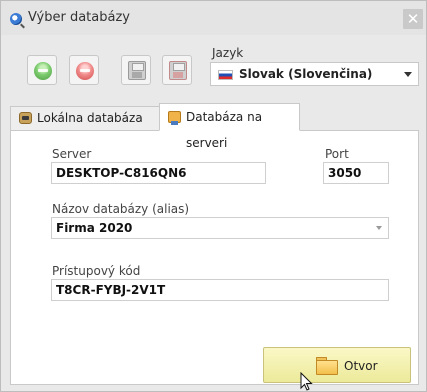 This screenshot has height=392, width=427. What do you see at coordinates (327, 366) in the screenshot?
I see `folder-icon` at bounding box center [327, 366].